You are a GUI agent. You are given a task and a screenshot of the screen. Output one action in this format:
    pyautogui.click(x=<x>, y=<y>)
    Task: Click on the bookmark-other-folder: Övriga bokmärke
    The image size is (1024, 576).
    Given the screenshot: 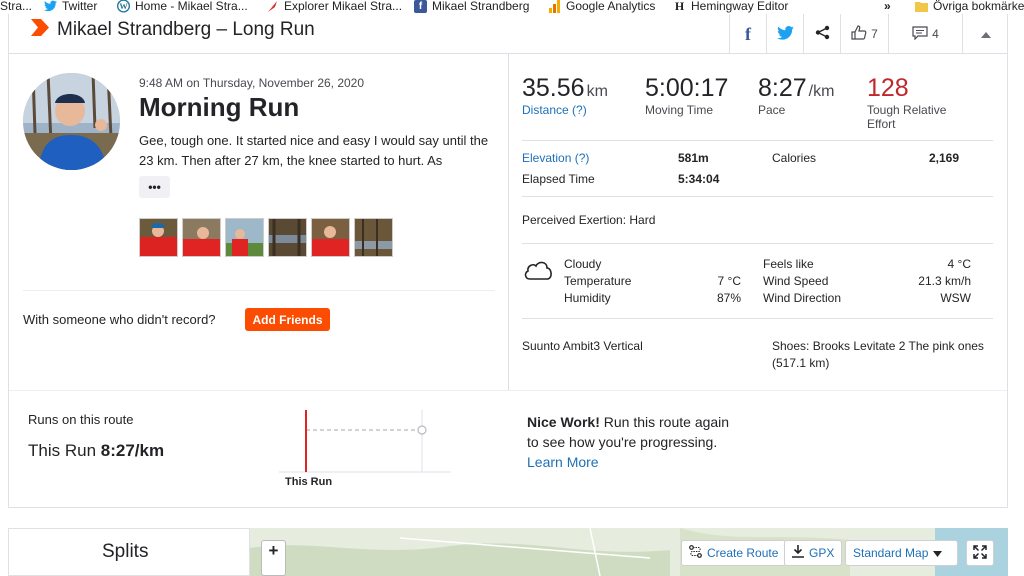 What is the action you would take?
    pyautogui.click(x=969, y=7)
    